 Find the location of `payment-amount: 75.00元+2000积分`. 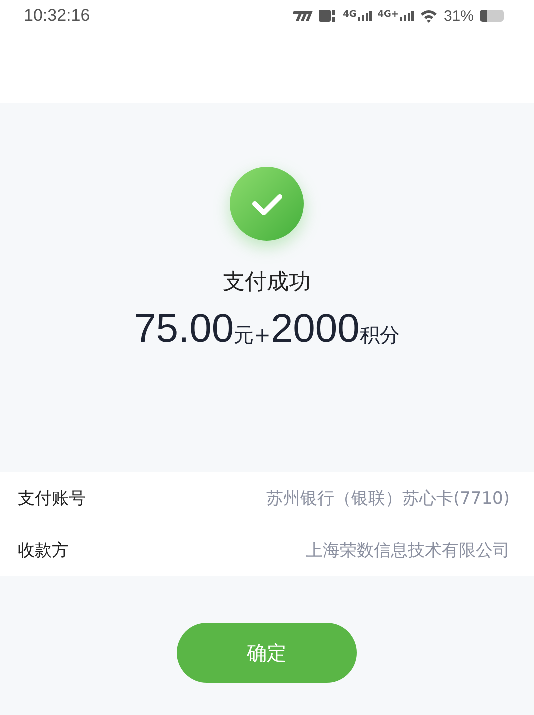

payment-amount: 75.00元+2000积分 is located at coordinates (267, 329).